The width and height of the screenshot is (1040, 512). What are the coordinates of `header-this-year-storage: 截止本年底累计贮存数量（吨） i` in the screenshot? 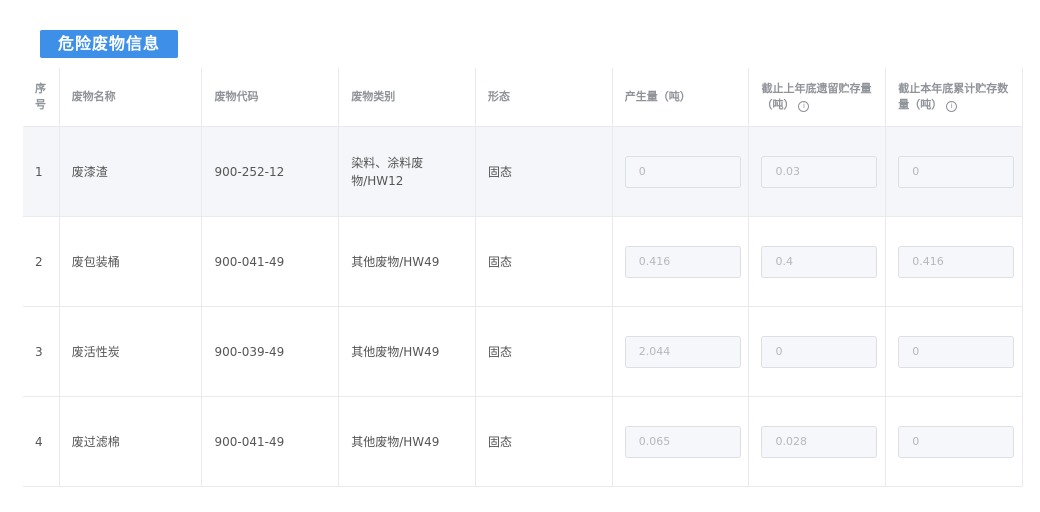 It's located at (954, 97).